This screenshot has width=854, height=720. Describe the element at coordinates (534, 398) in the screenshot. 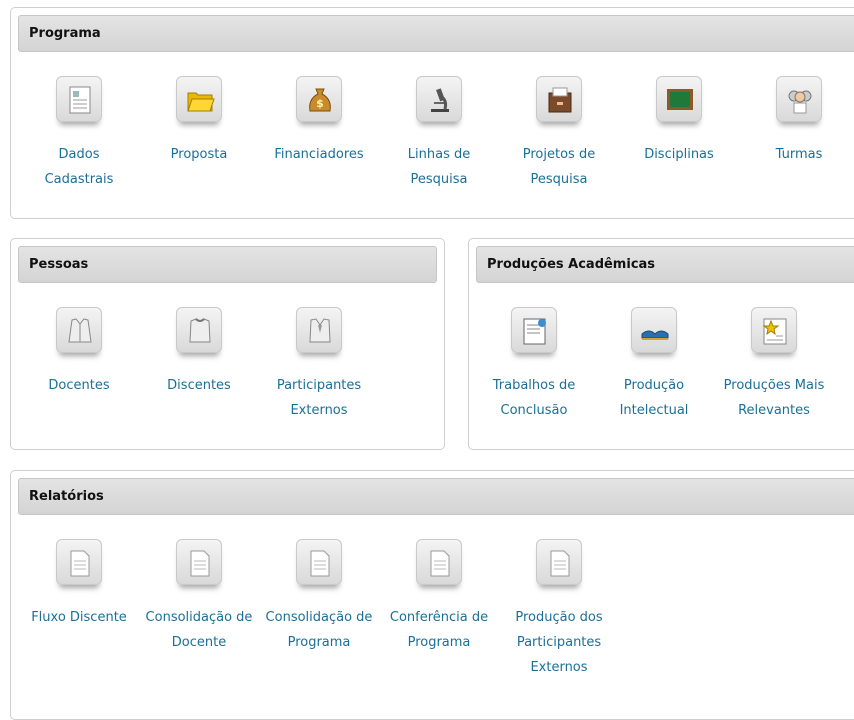

I see `trabalhos-de-conclusao-label: Trabalhos de Conclusão` at that location.